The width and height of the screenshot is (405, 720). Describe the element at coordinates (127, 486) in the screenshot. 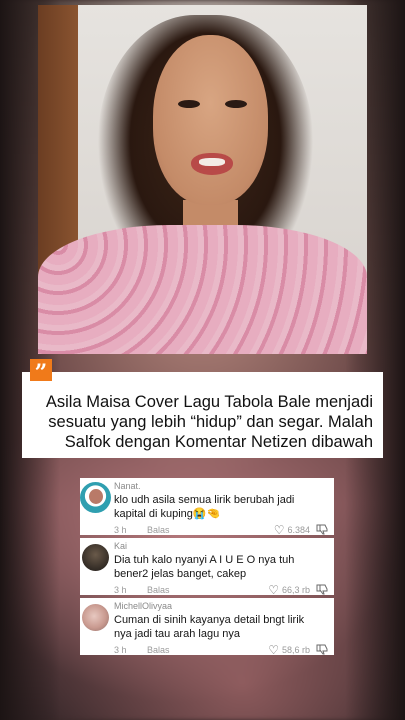

I see `comment-username: Nanat.` at that location.